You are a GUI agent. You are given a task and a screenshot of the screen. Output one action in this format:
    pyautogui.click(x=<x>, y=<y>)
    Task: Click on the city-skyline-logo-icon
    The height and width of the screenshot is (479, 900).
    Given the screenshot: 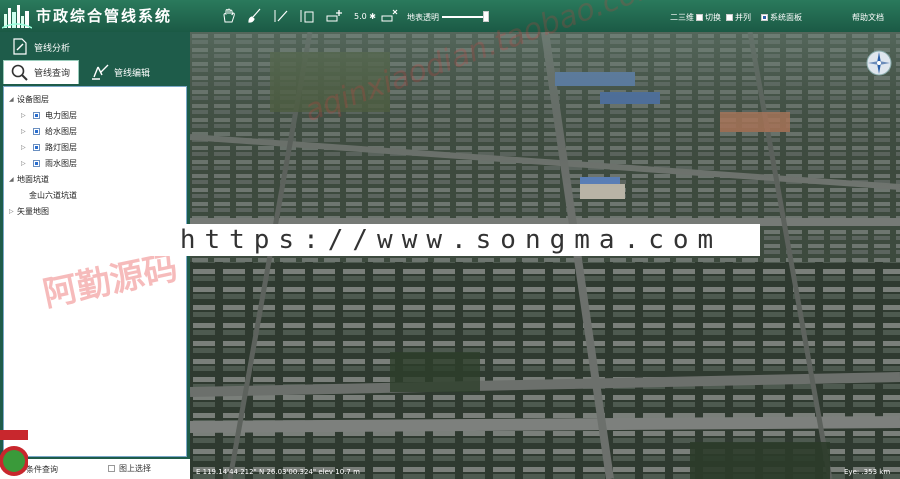 What is the action you would take?
    pyautogui.click(x=17, y=16)
    